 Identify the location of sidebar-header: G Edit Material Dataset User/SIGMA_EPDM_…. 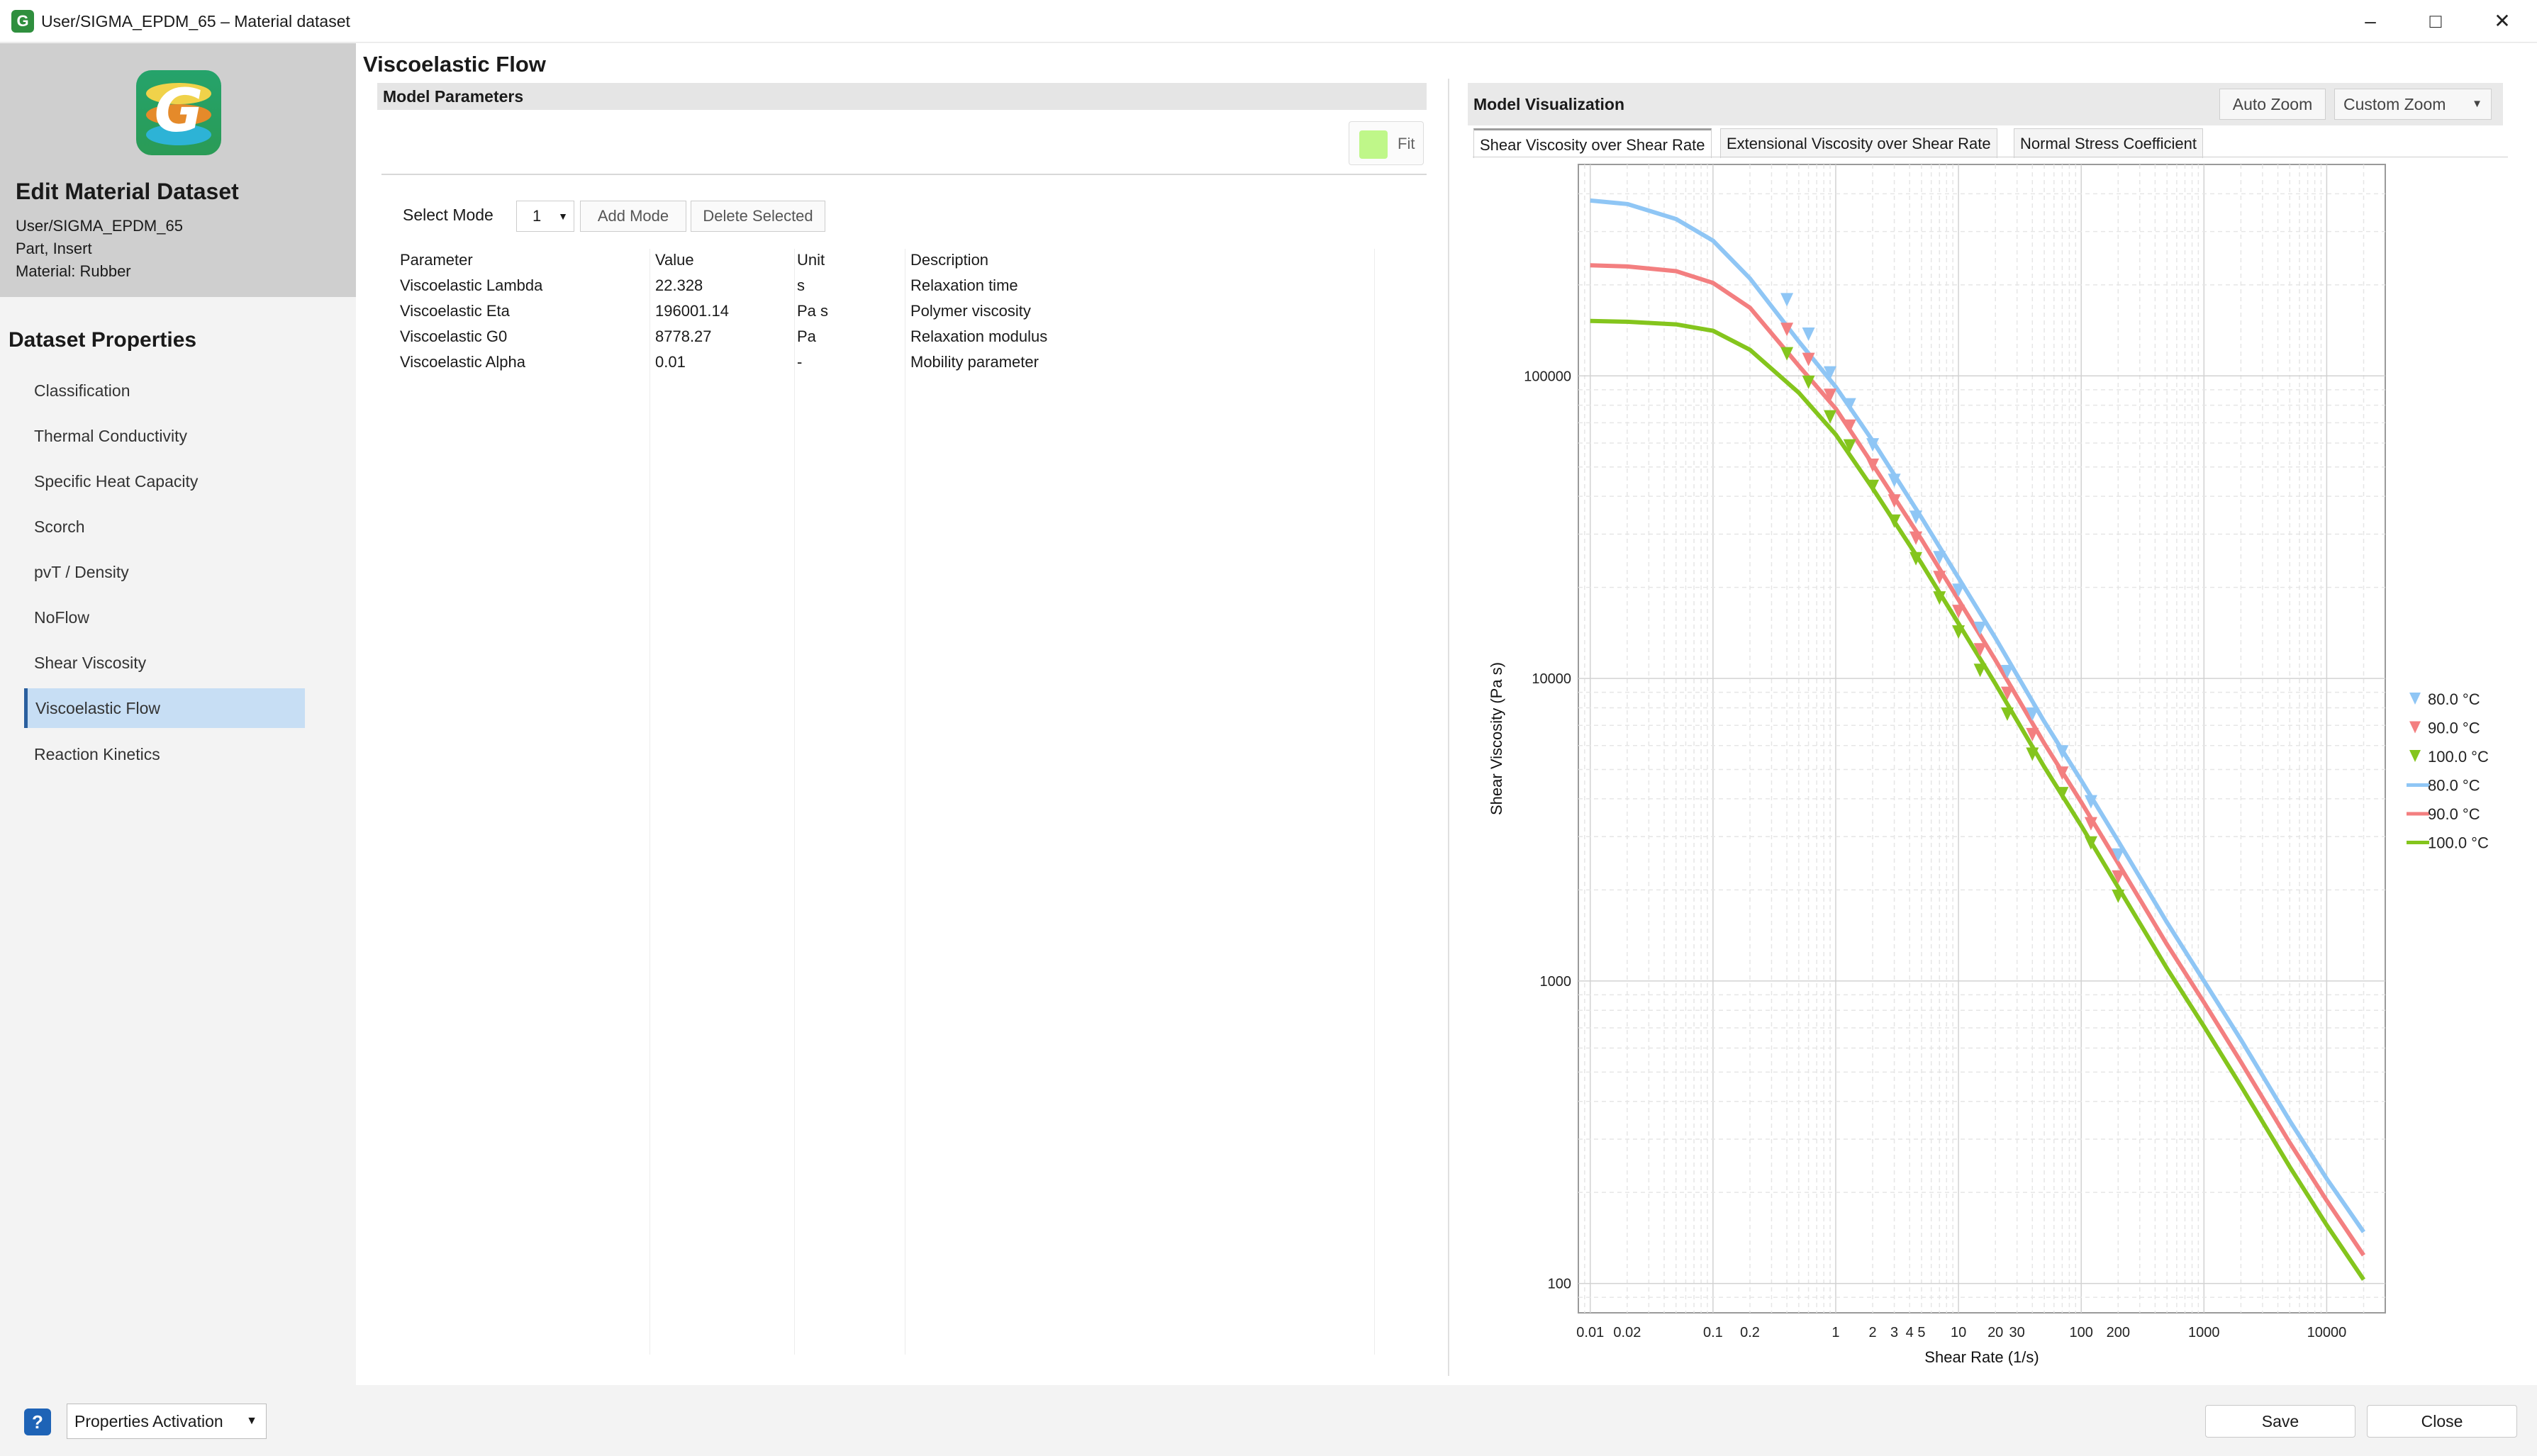
(178, 170).